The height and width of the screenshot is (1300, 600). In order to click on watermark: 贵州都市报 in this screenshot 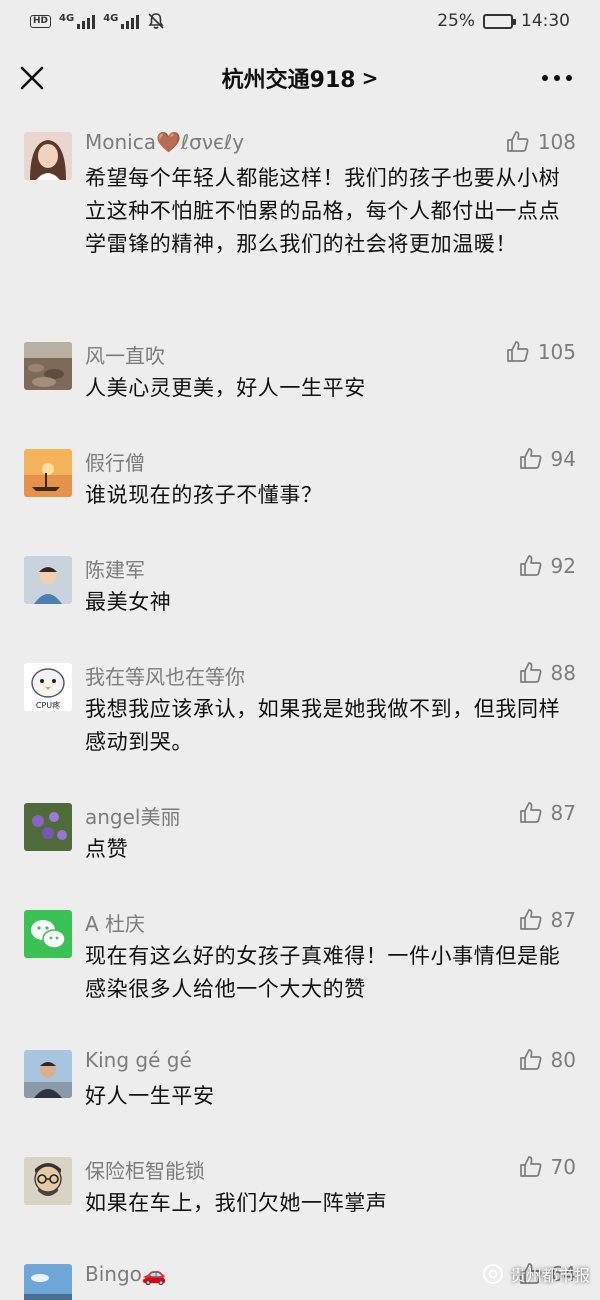, I will do `click(536, 1274)`.